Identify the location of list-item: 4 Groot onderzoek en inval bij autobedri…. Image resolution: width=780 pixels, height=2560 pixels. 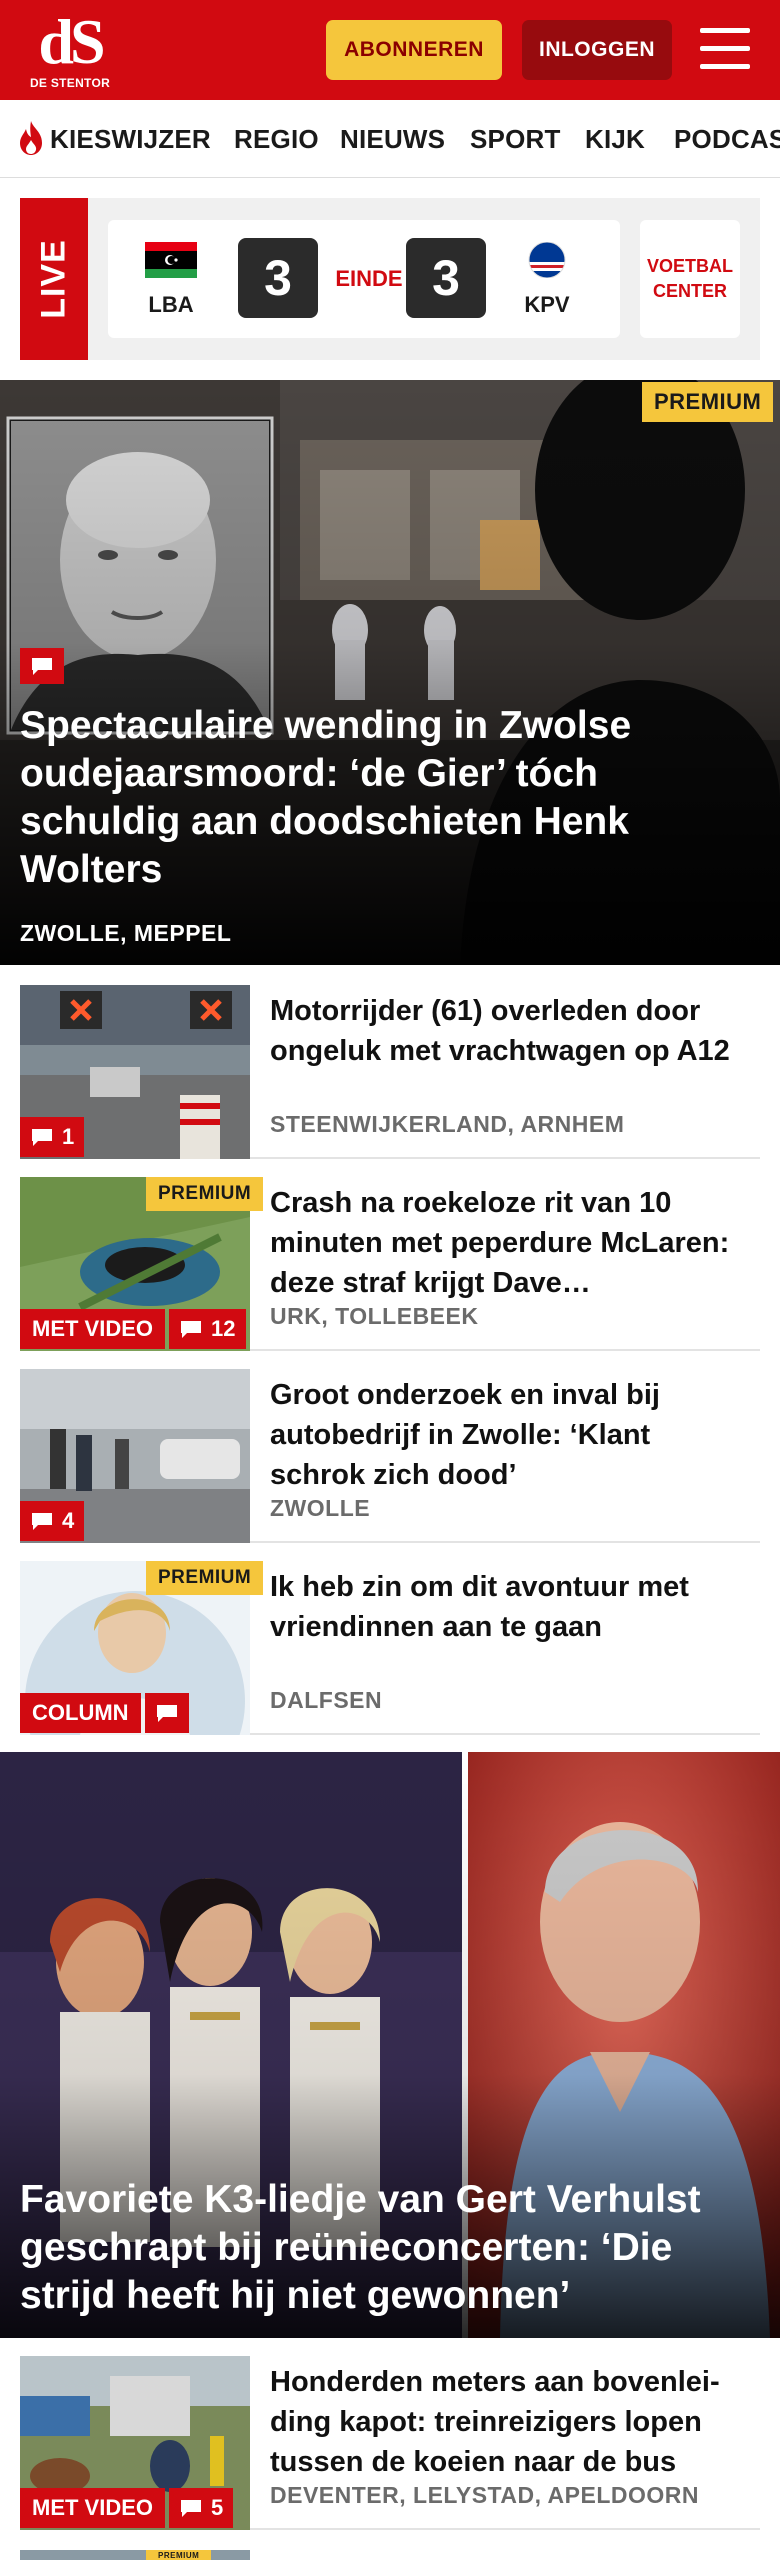
(390, 1456).